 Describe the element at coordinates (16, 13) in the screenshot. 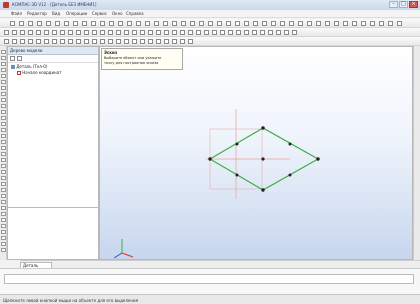

I see `menu-file: Файл` at that location.